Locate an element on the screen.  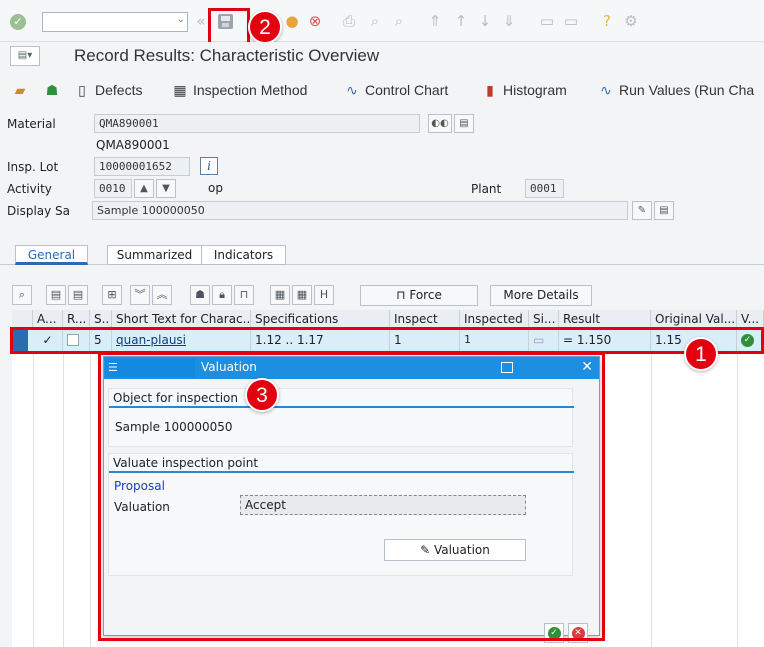
insp-lot-field: 10000001652 is located at coordinates (142, 166).